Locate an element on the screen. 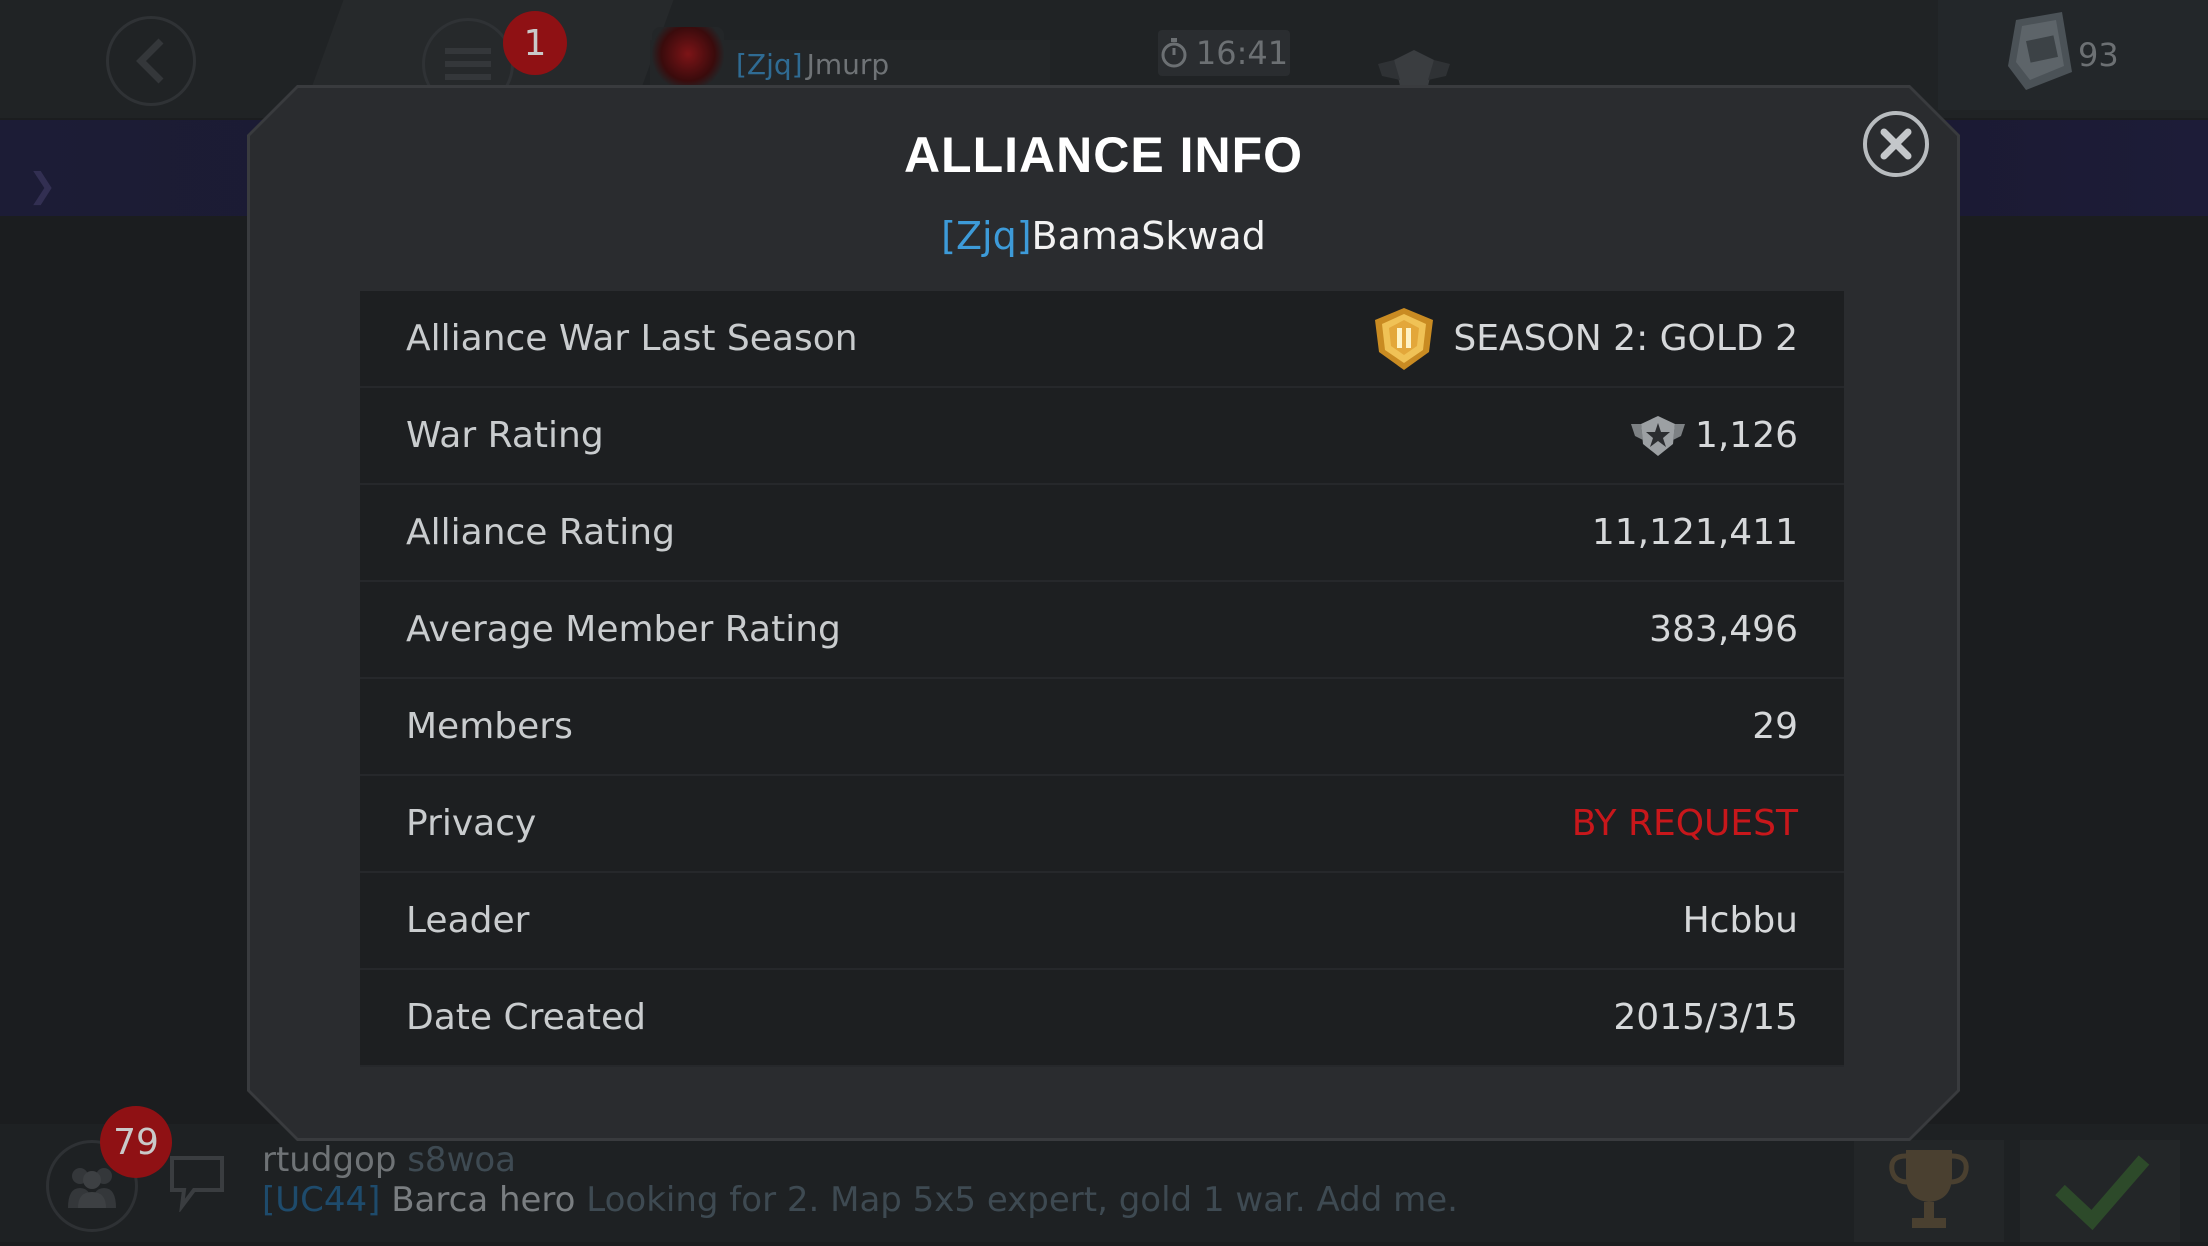 The image size is (2208, 1246). info-row-members: Members 29 is located at coordinates (1102, 727).